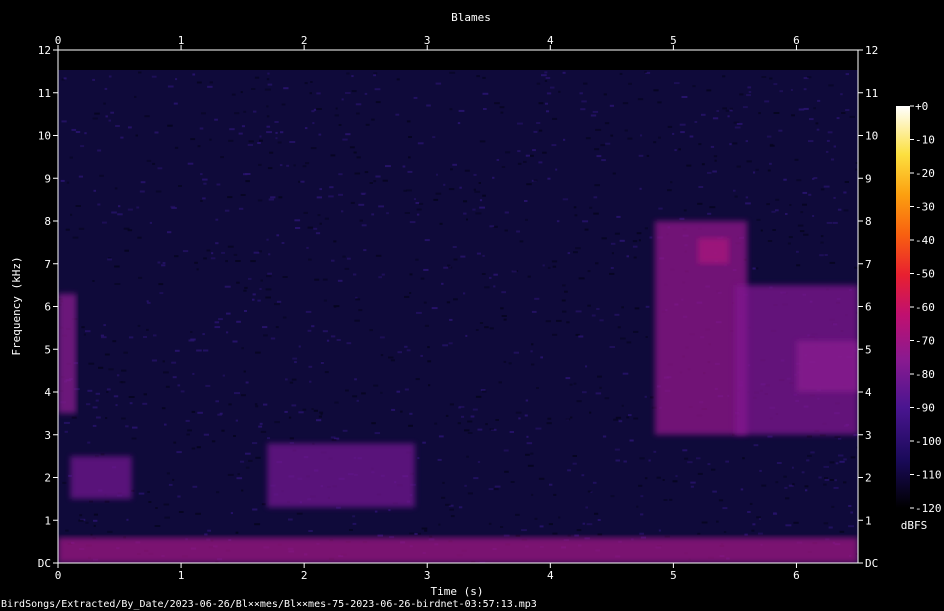  What do you see at coordinates (427, 40) in the screenshot?
I see `x-tick-label-top: 3` at bounding box center [427, 40].